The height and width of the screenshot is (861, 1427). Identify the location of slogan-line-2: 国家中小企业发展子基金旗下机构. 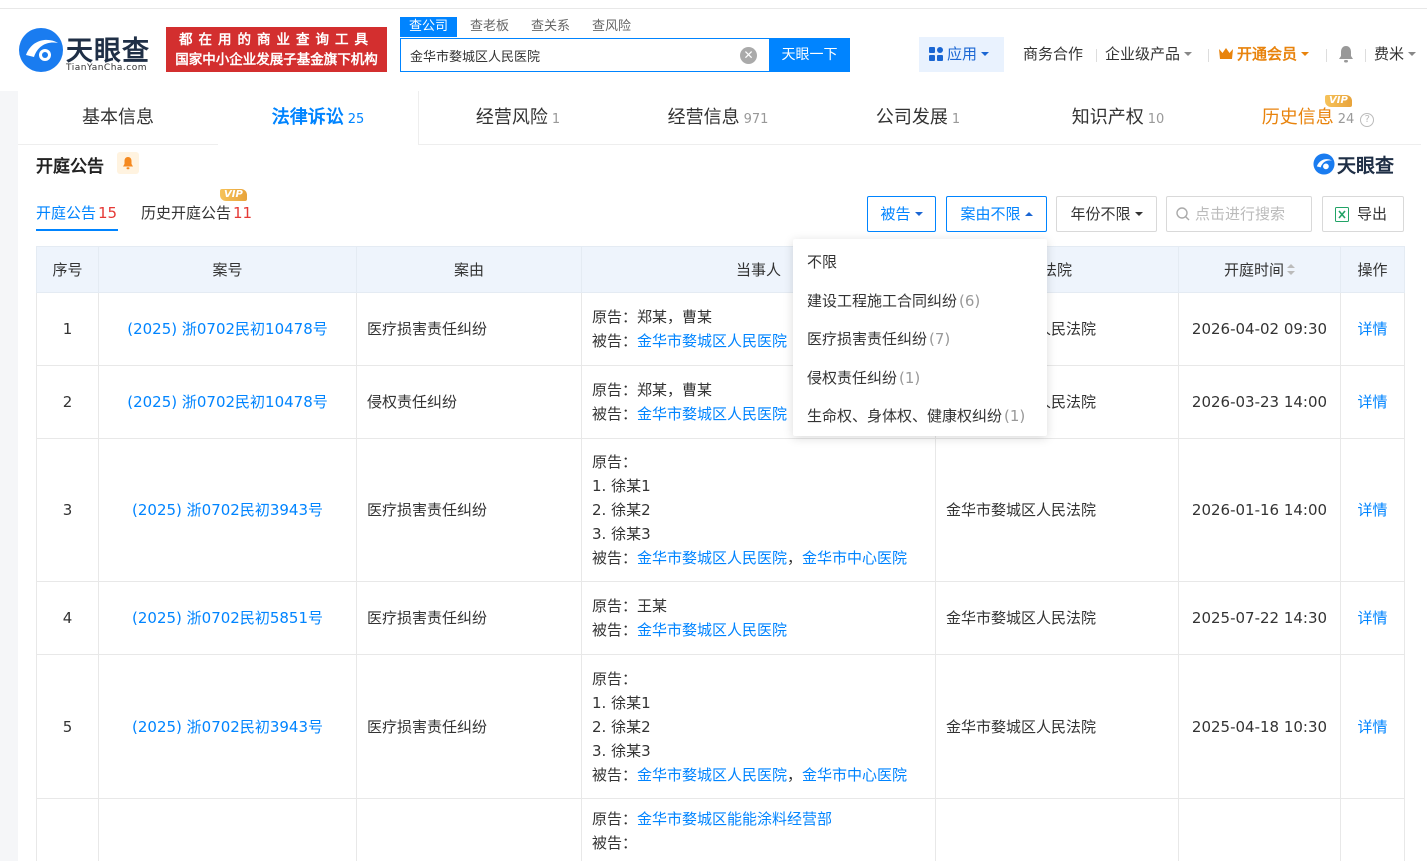
(276, 60).